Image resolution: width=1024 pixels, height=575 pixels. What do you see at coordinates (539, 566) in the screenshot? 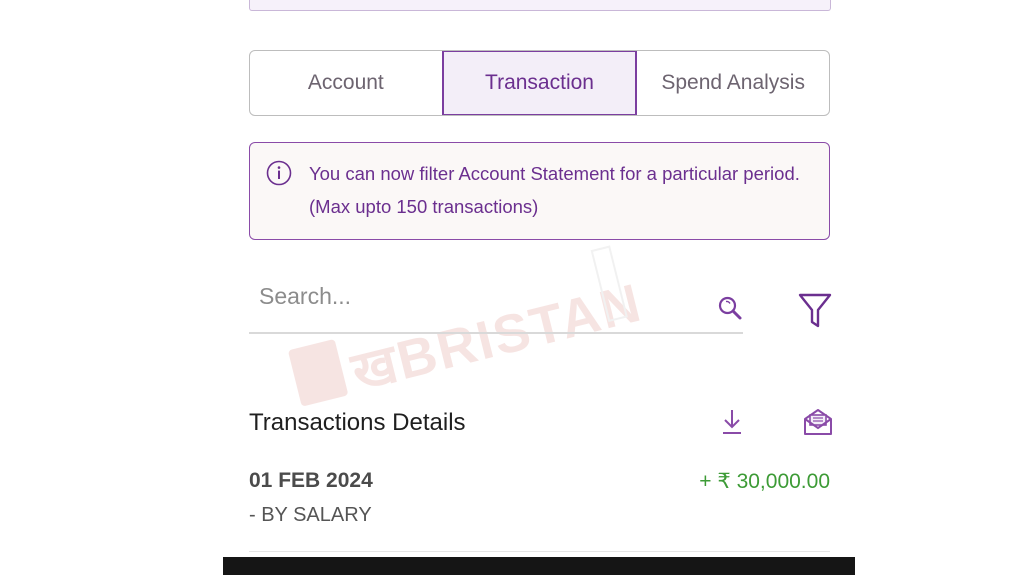
I see `bottom-dark-bar` at bounding box center [539, 566].